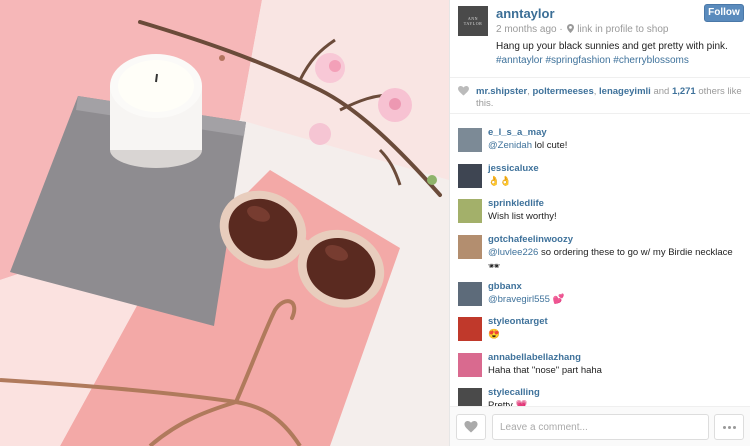  What do you see at coordinates (615, 240) in the screenshot?
I see `commenter-username: gotchafeelinwoozy` at bounding box center [615, 240].